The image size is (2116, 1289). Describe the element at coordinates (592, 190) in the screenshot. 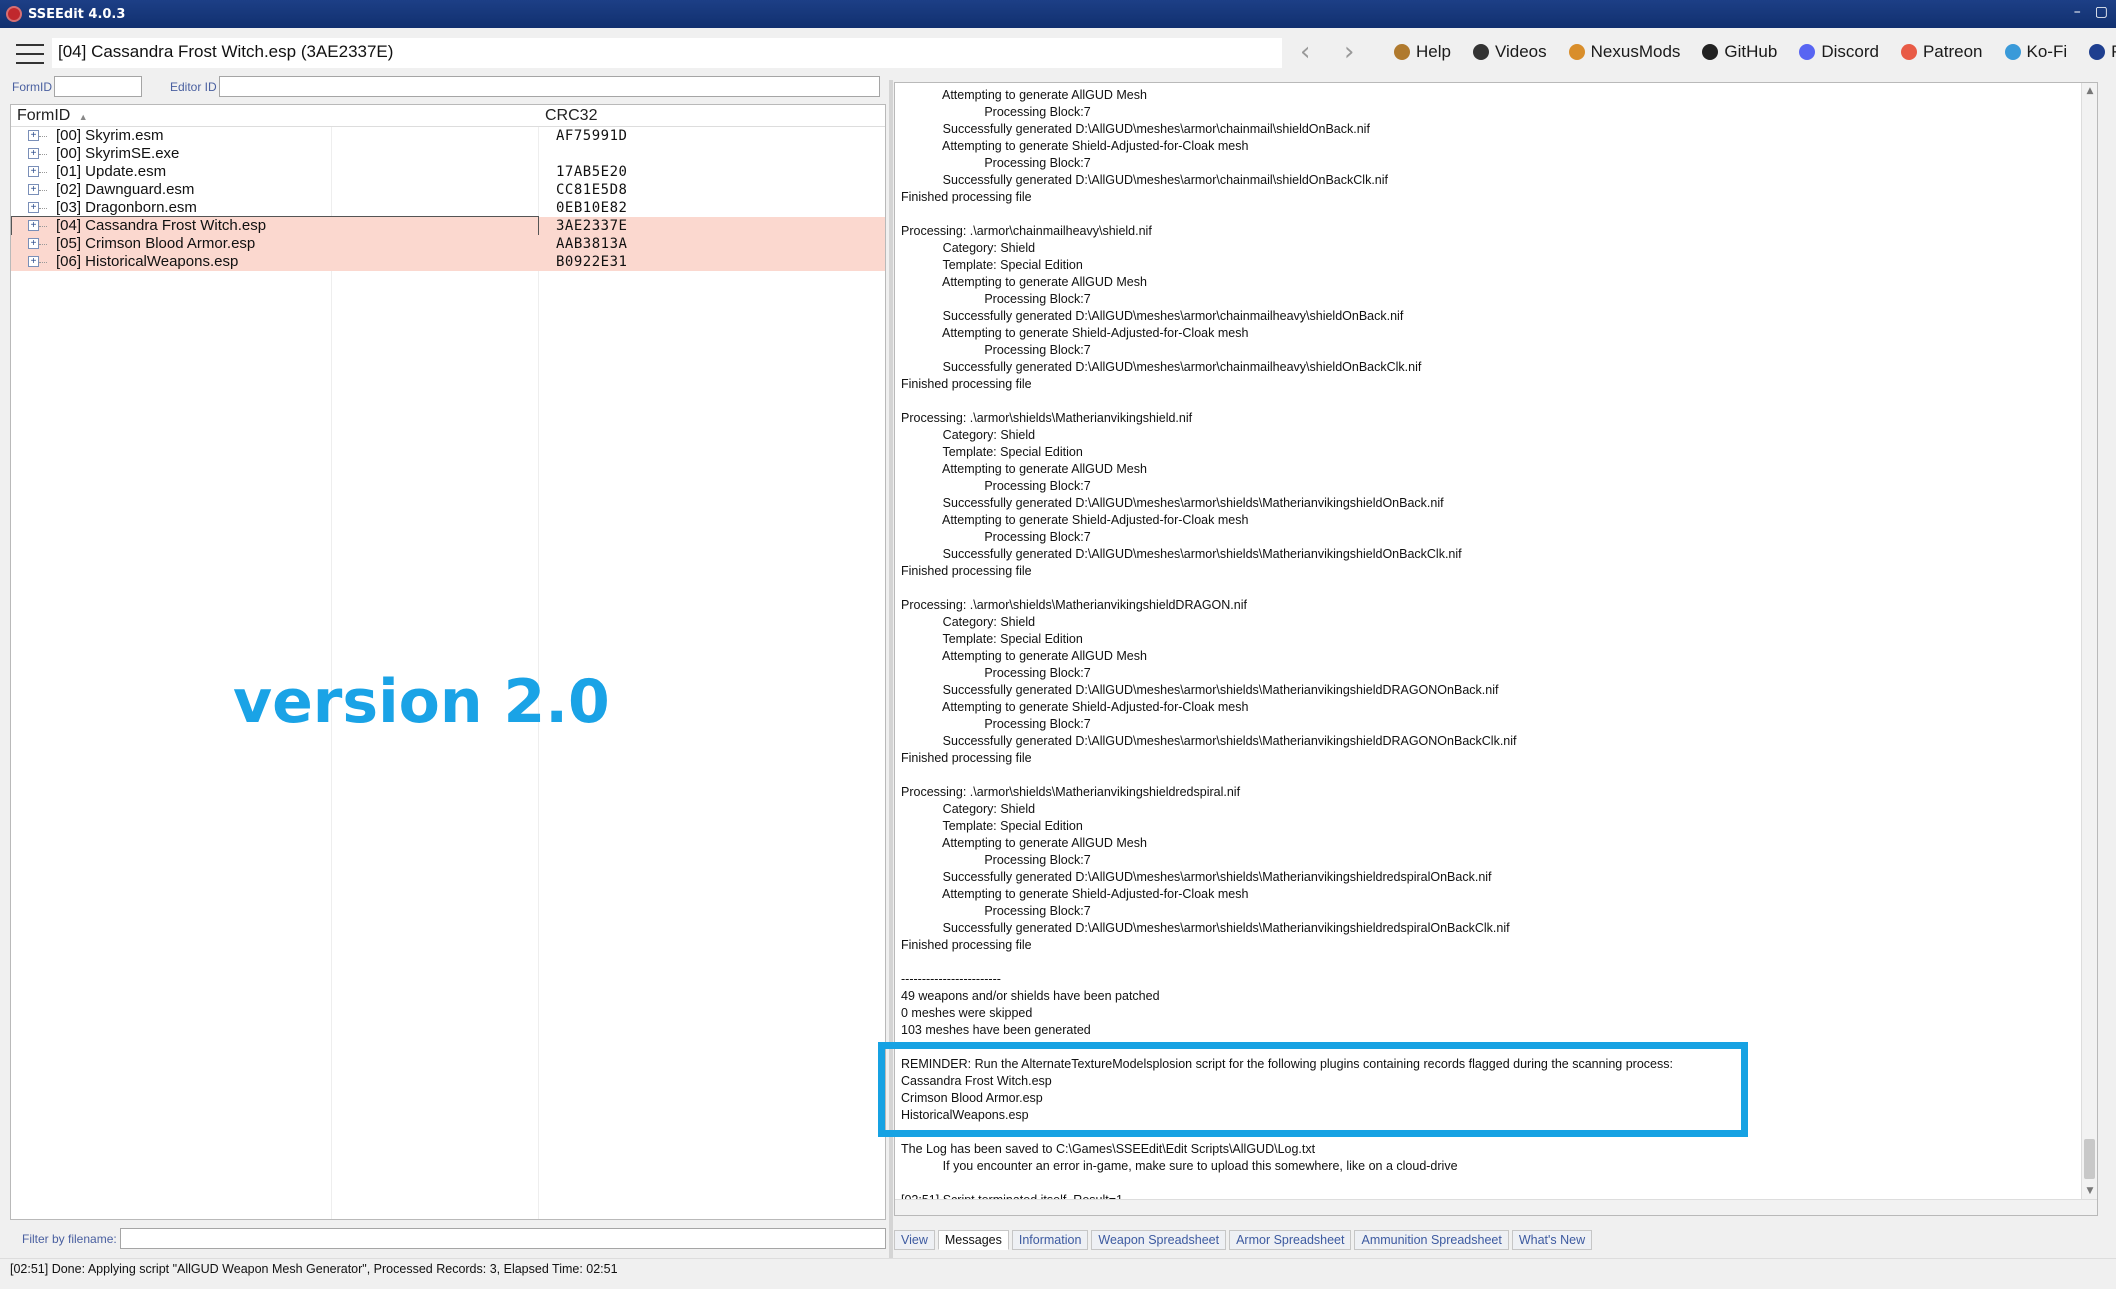

I see `plugin-crc: CC81E5D8` at that location.